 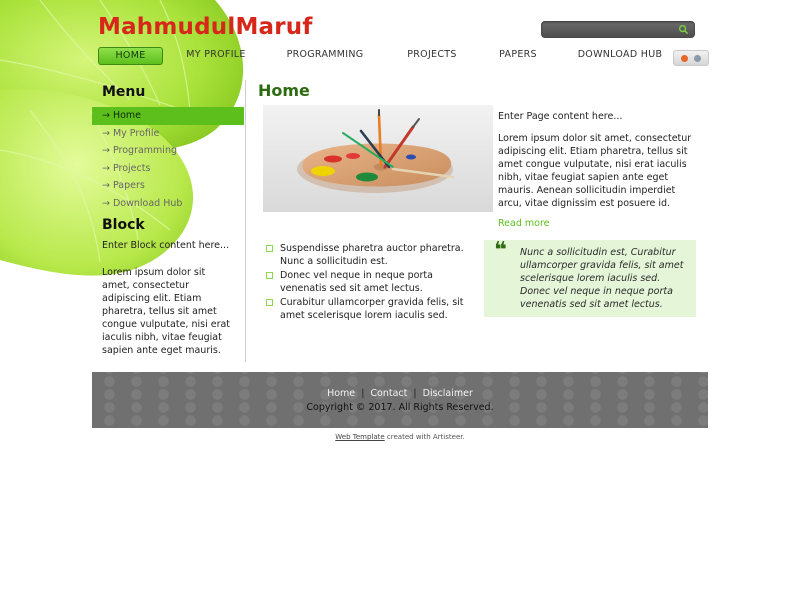 I want to click on block-heading: Block, so click(x=123, y=225).